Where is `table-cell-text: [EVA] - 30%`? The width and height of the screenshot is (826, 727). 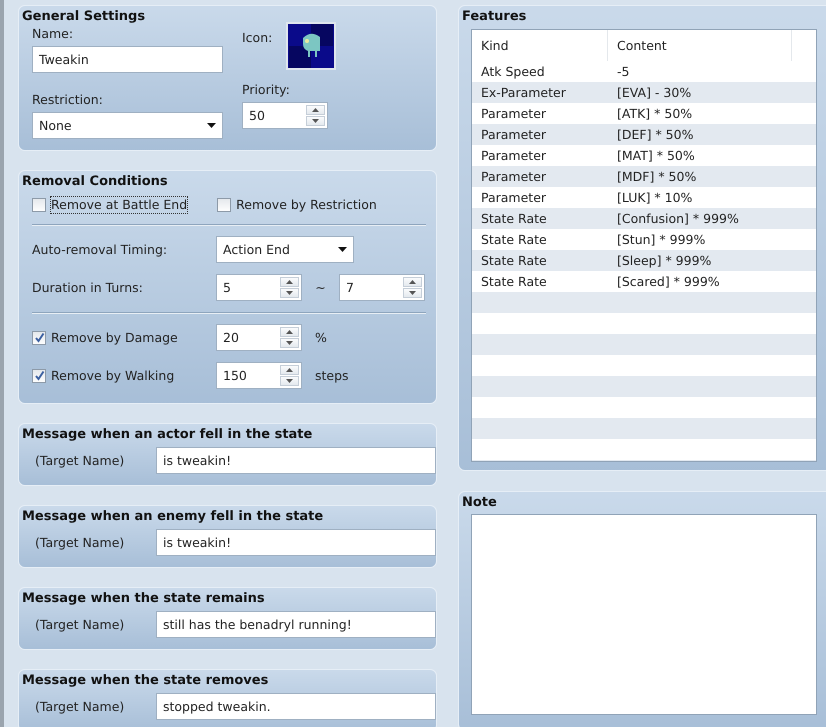 table-cell-text: [EVA] - 30% is located at coordinates (654, 93).